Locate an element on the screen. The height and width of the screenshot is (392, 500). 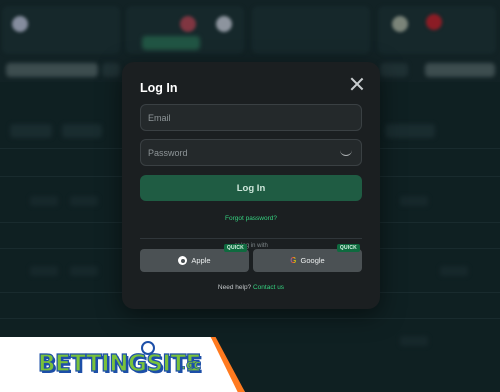
help-text-row: Need help? Contact us is located at coordinates (251, 287).